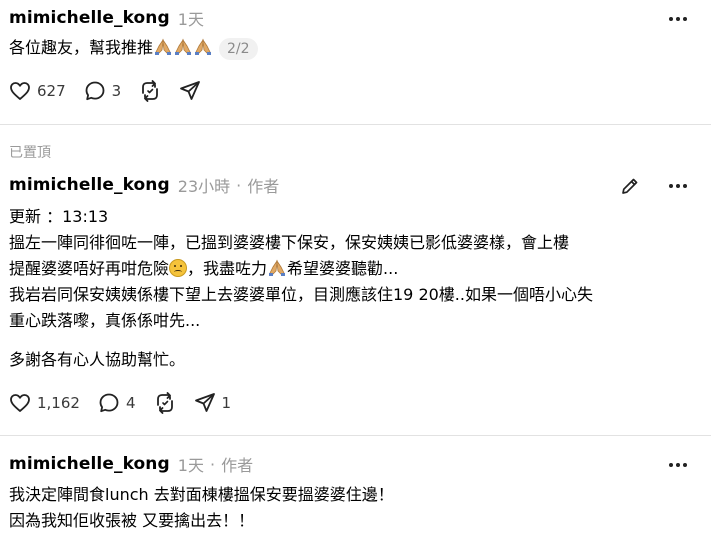  Describe the element at coordinates (51, 91) in the screenshot. I see `post1-like-count: 627` at that location.